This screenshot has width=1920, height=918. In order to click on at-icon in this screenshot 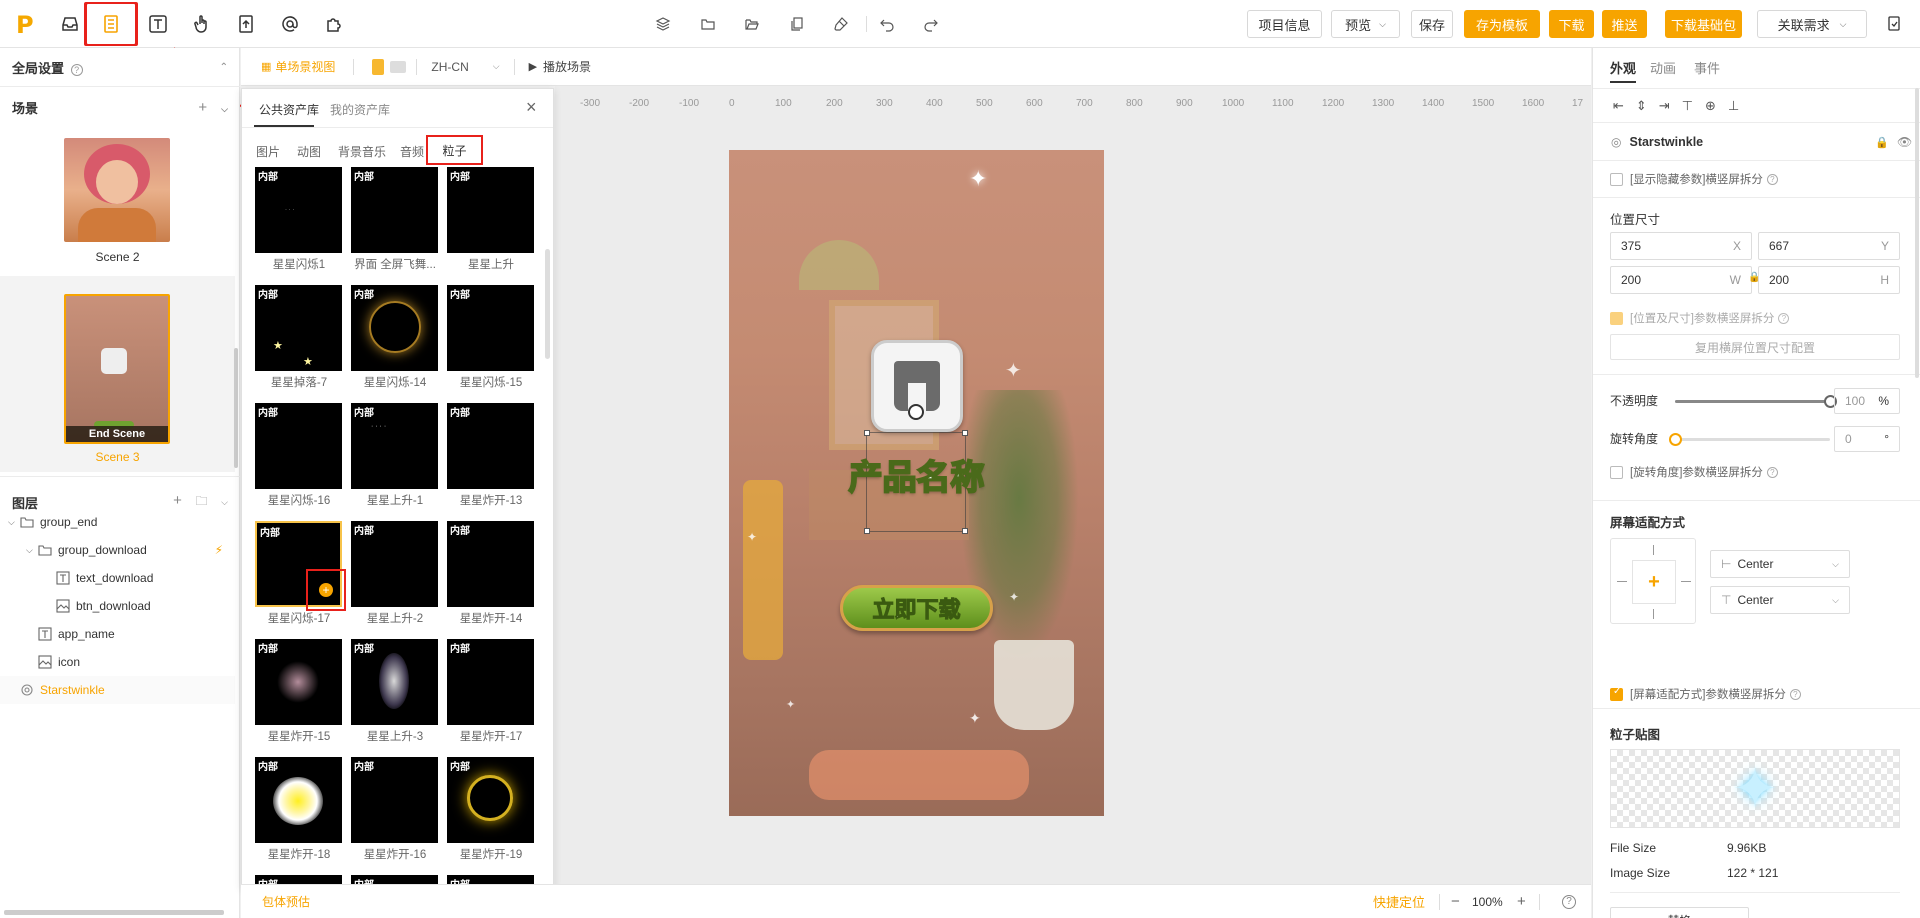, I will do `click(290, 24)`.